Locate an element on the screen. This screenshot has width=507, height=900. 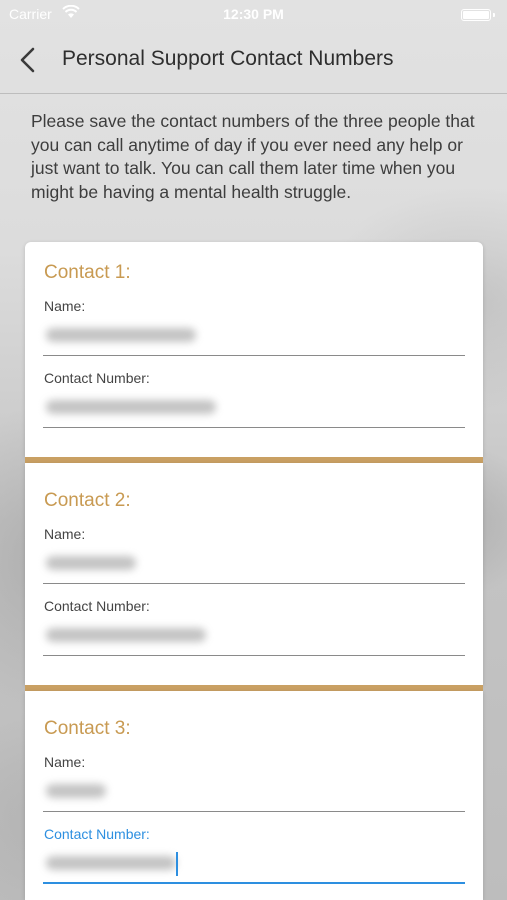
clock: 12:30 PM is located at coordinates (253, 14).